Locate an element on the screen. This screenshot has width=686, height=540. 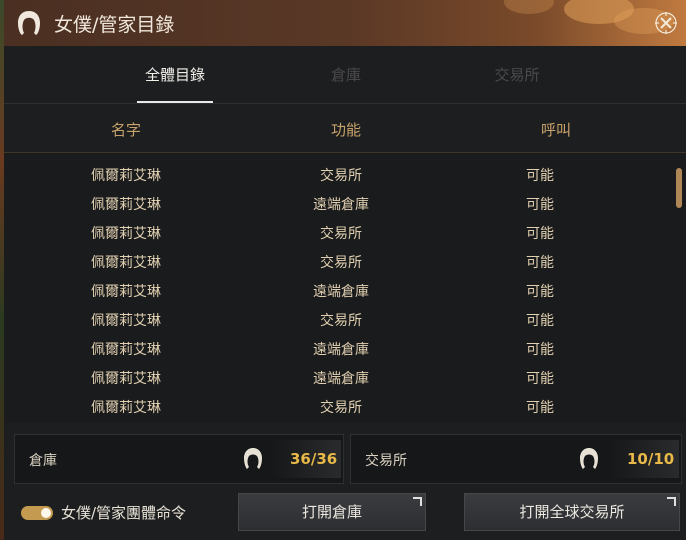
open-global-market-label: 打開全球交易所 is located at coordinates (572, 512).